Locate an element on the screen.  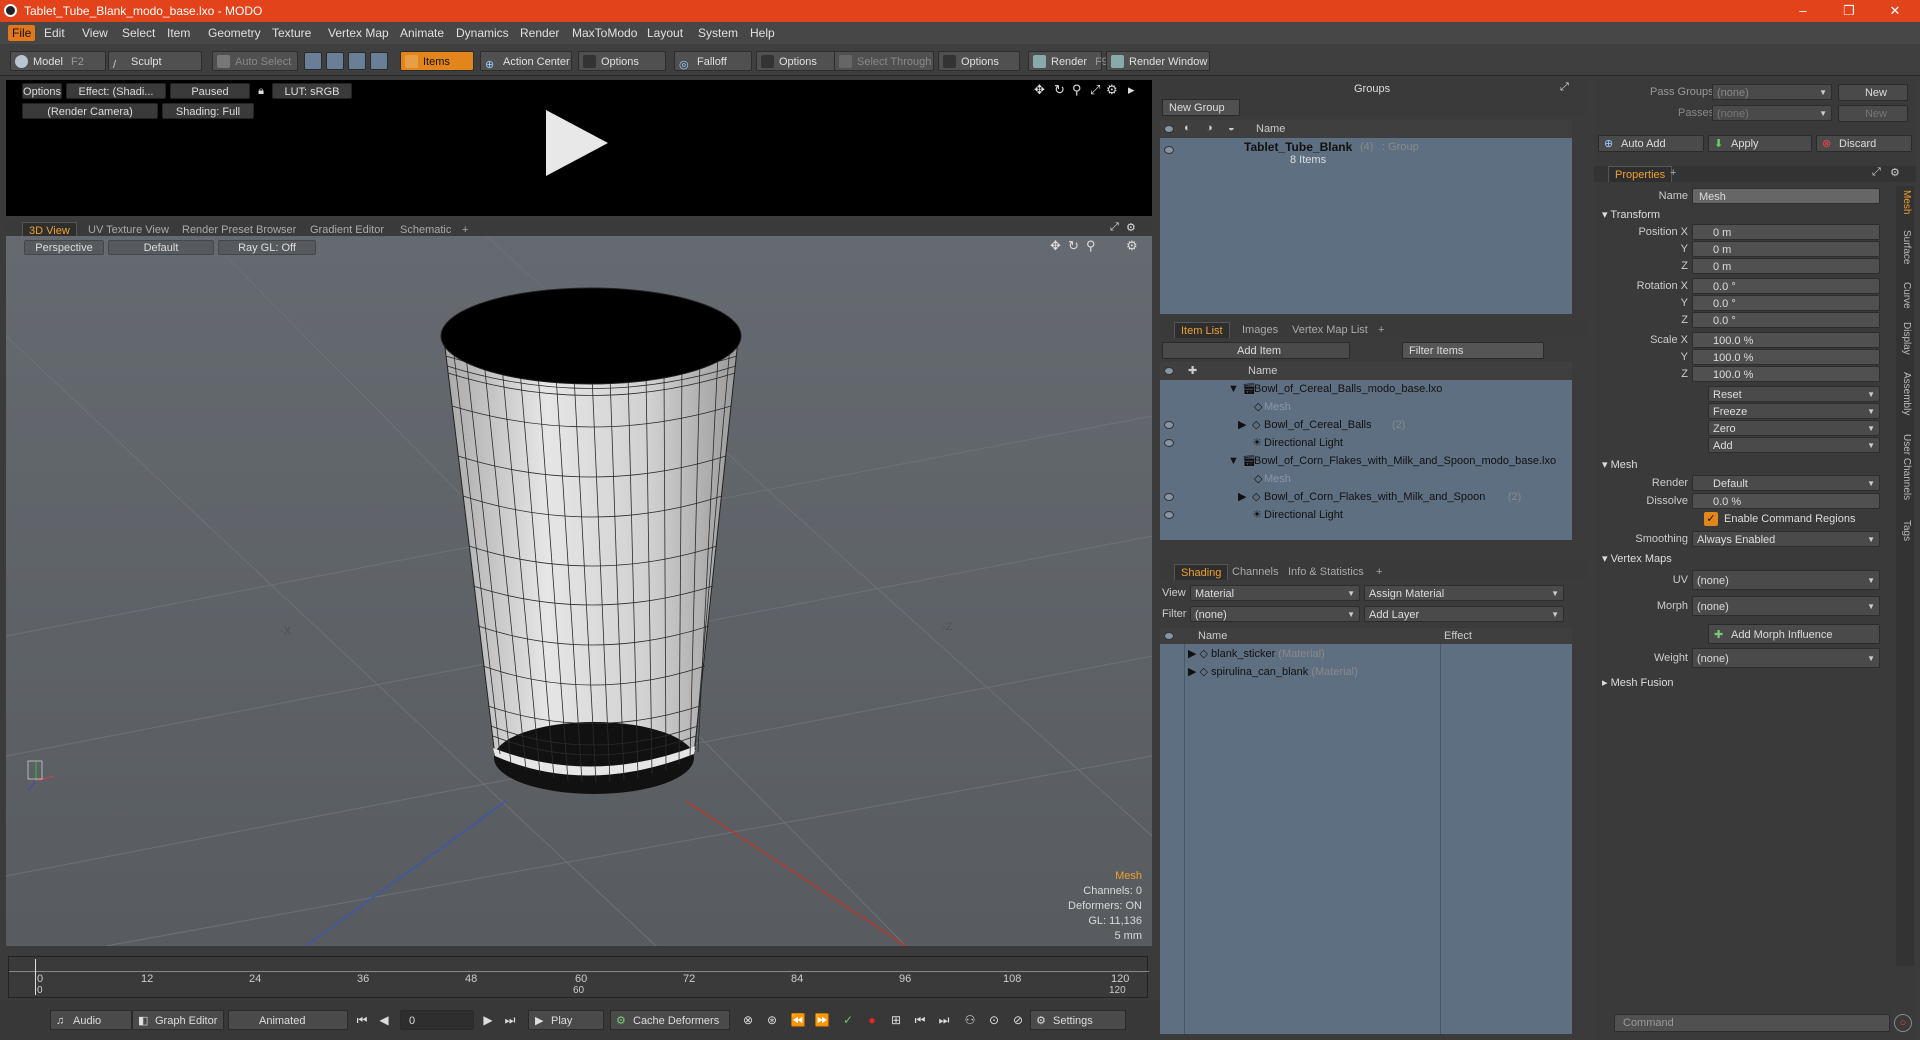
lut-dropdown: LUT: sRGB is located at coordinates (312, 91).